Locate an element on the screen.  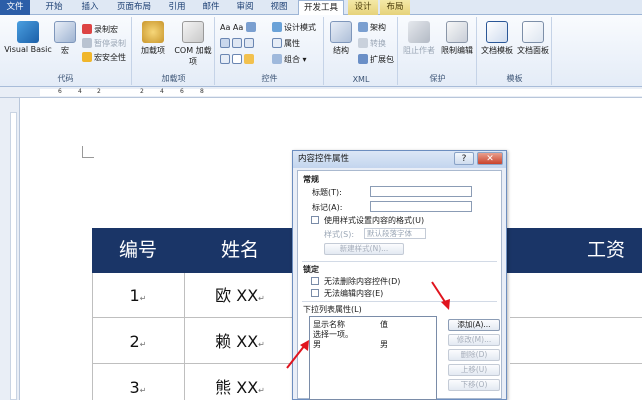
arrowhead is located at coordinates (445, 304).